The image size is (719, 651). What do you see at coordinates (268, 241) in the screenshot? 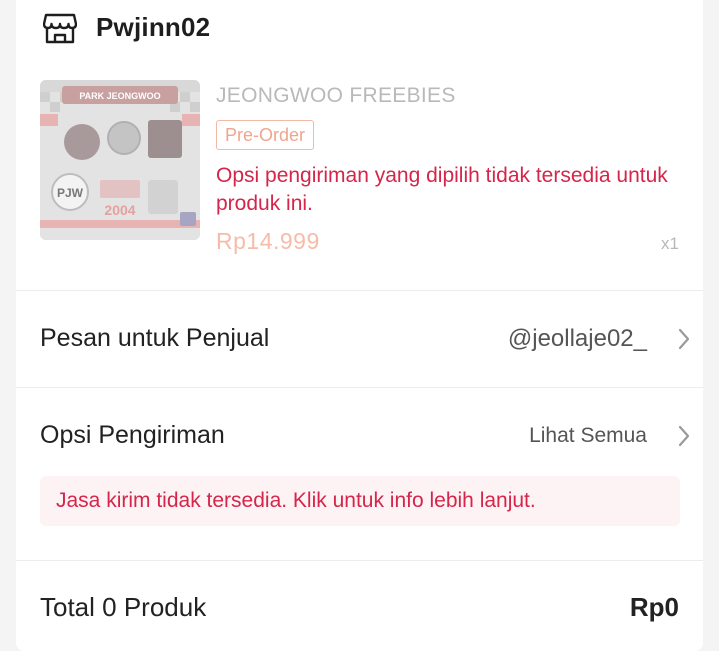
I see `product-price: Rp14.999` at bounding box center [268, 241].